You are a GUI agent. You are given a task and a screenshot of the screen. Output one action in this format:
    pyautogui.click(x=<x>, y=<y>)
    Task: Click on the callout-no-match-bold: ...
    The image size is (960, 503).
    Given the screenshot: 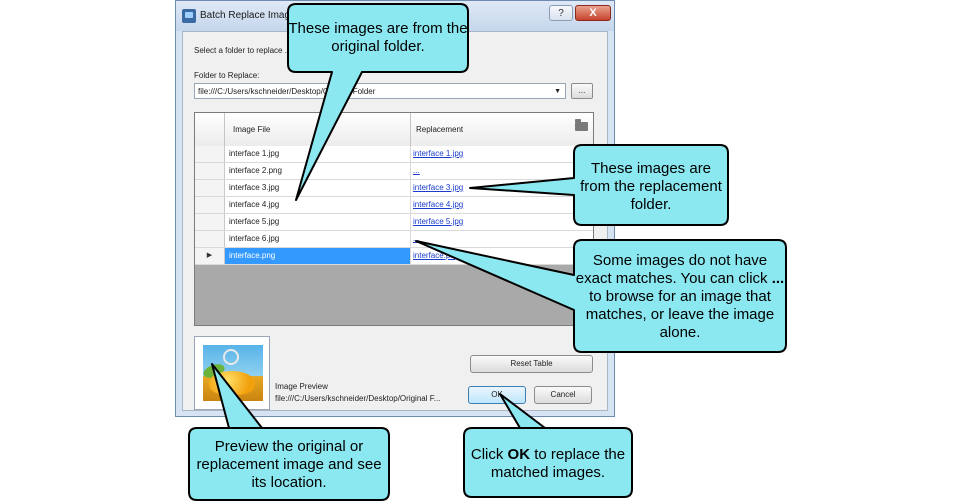 What is the action you would take?
    pyautogui.click(x=778, y=278)
    